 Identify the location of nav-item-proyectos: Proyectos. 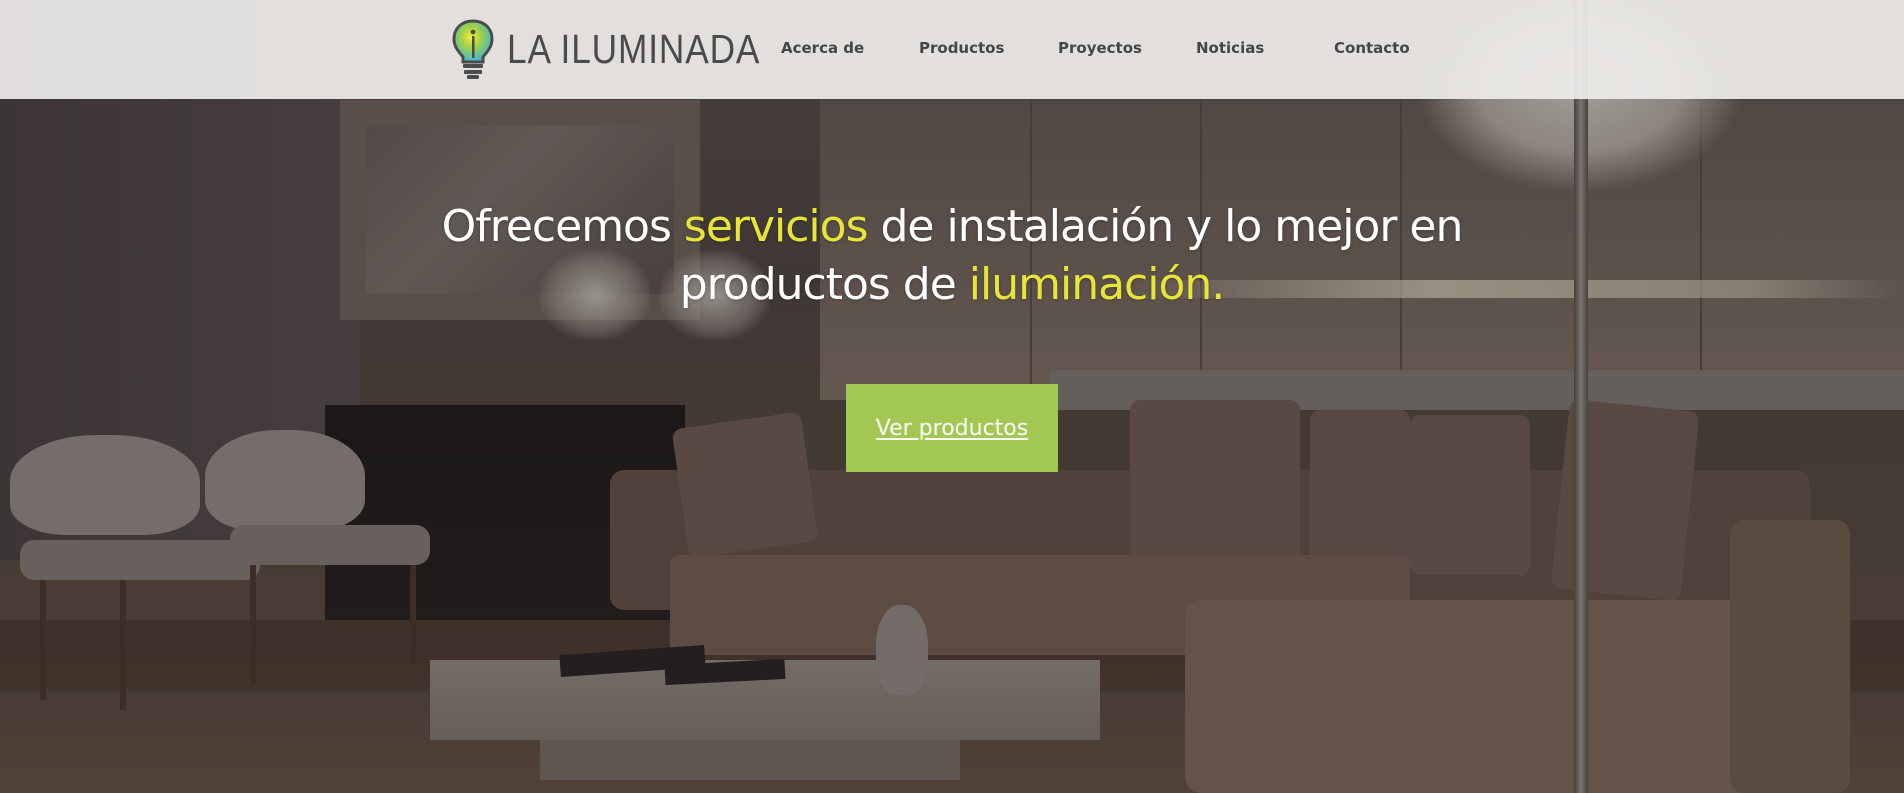
(1100, 48).